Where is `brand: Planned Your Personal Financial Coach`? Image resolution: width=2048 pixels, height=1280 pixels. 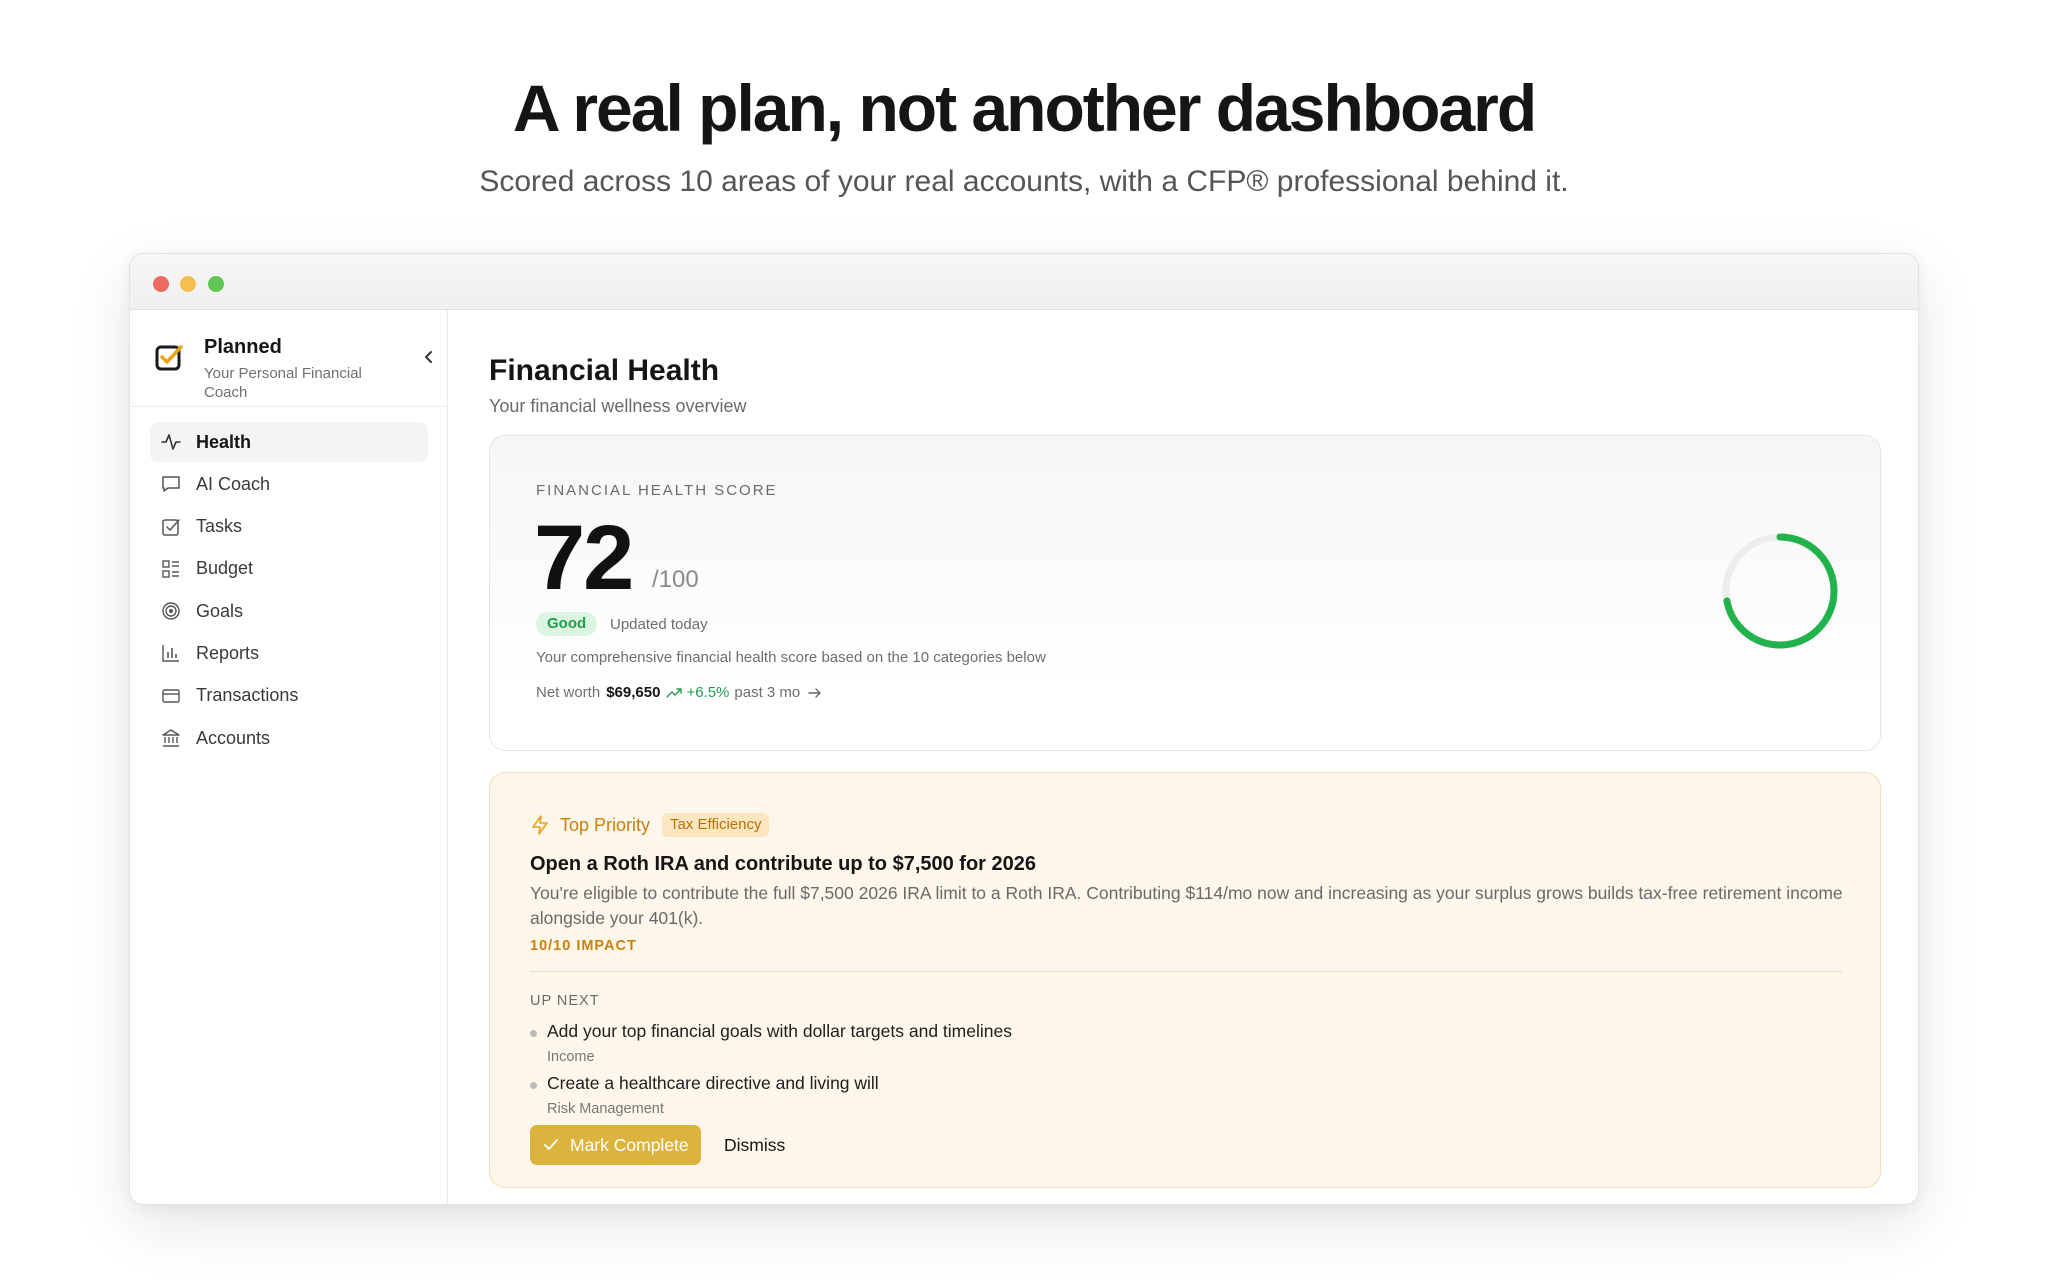 brand: Planned Your Personal Financial Coach is located at coordinates (294, 364).